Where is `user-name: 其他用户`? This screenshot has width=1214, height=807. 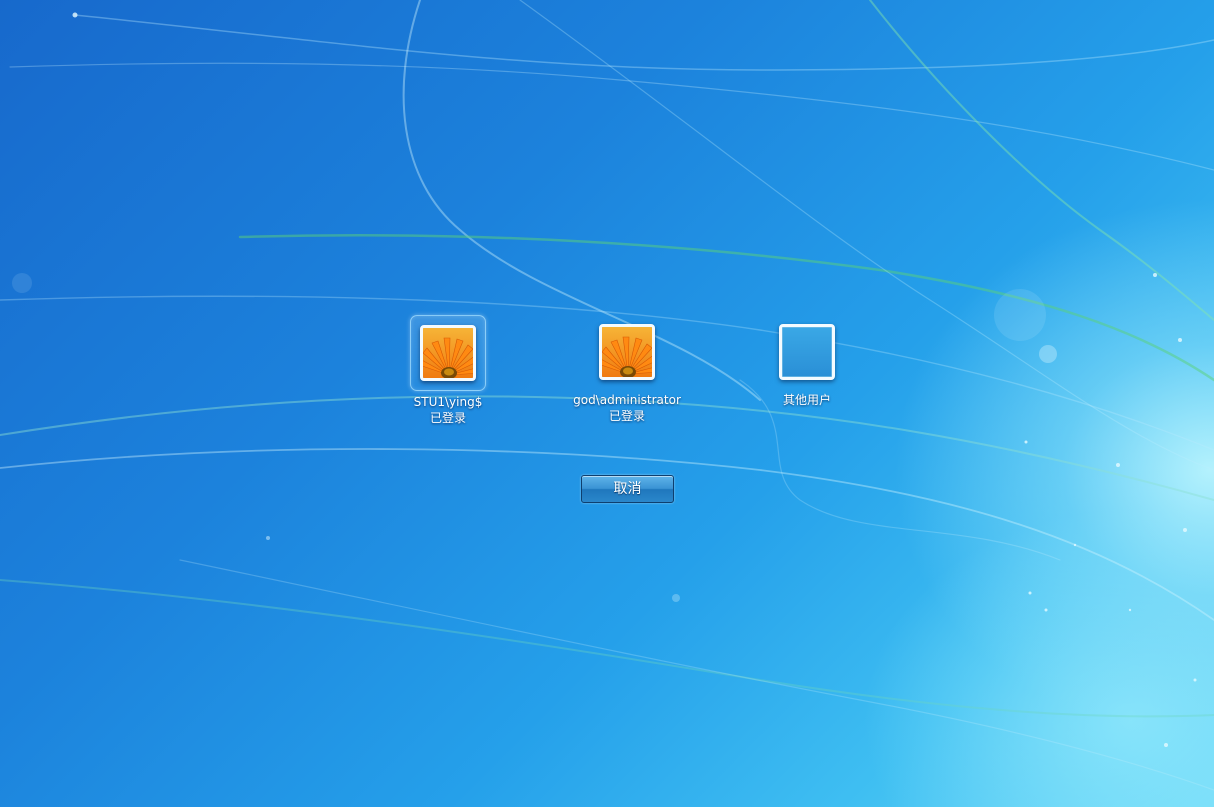 user-name: 其他用户 is located at coordinates (806, 400).